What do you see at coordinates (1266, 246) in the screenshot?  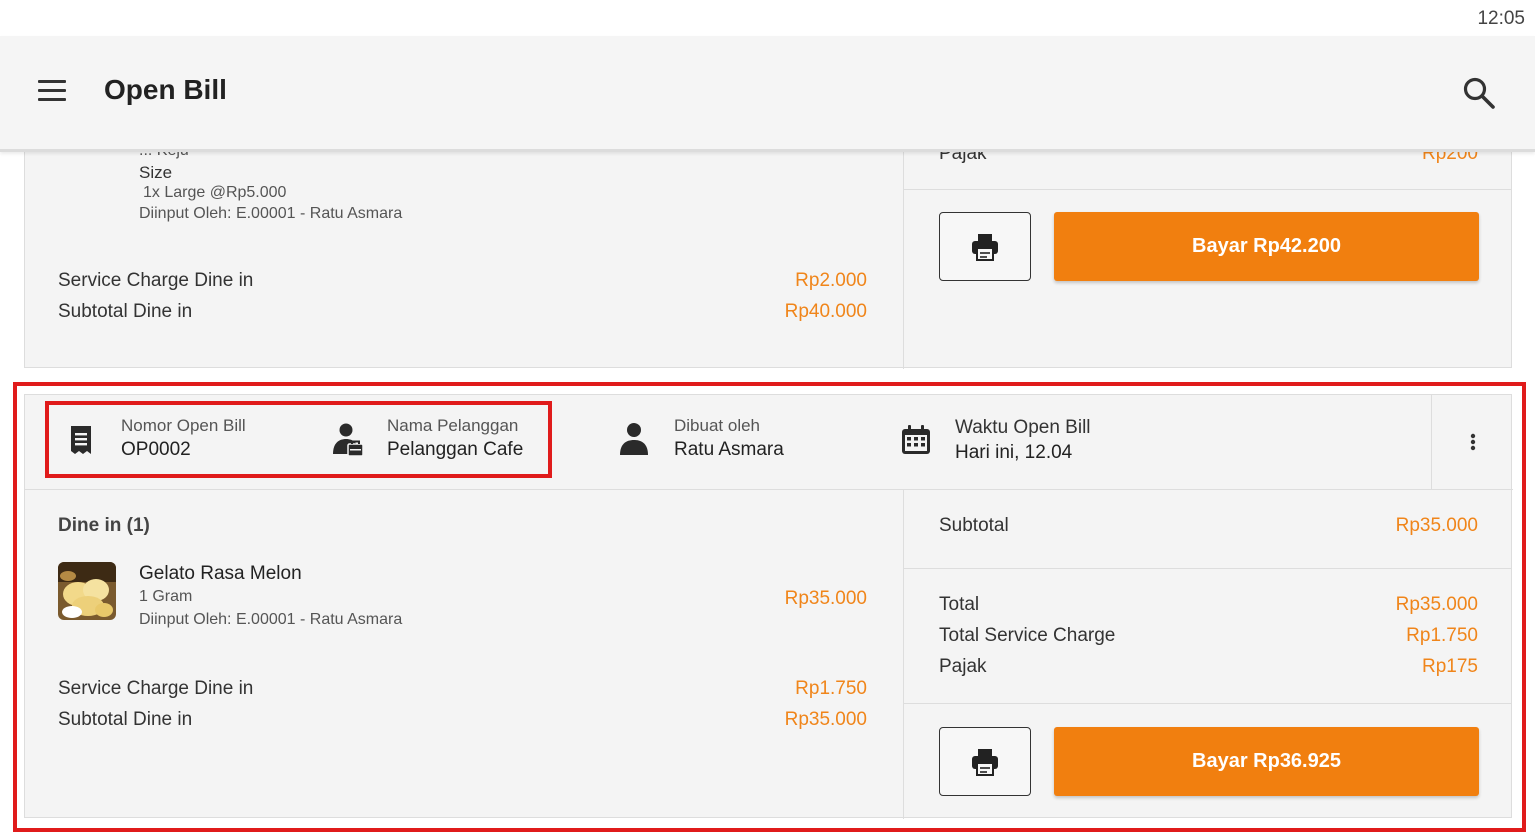 I see `pay-button: Bayar Rp42.200` at bounding box center [1266, 246].